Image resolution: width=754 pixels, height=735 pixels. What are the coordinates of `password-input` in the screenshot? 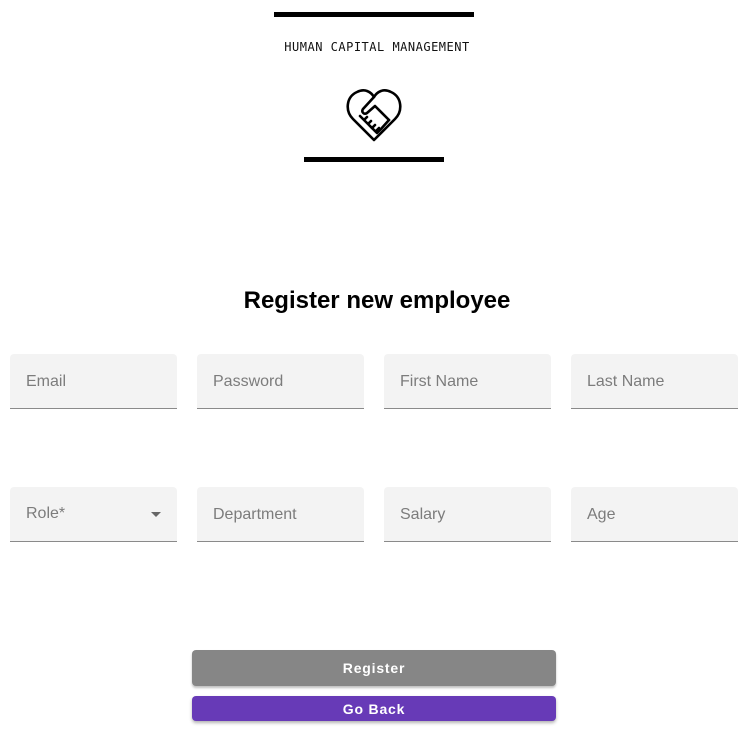 It's located at (280, 381).